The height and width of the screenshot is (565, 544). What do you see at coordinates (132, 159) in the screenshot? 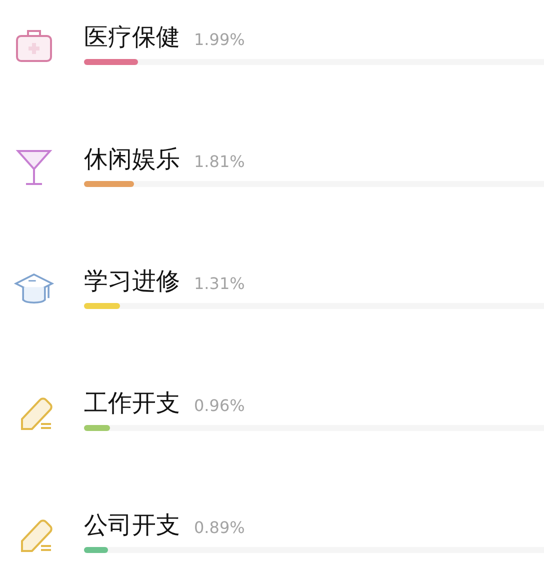
I see `category-name: 休闲娱乐` at bounding box center [132, 159].